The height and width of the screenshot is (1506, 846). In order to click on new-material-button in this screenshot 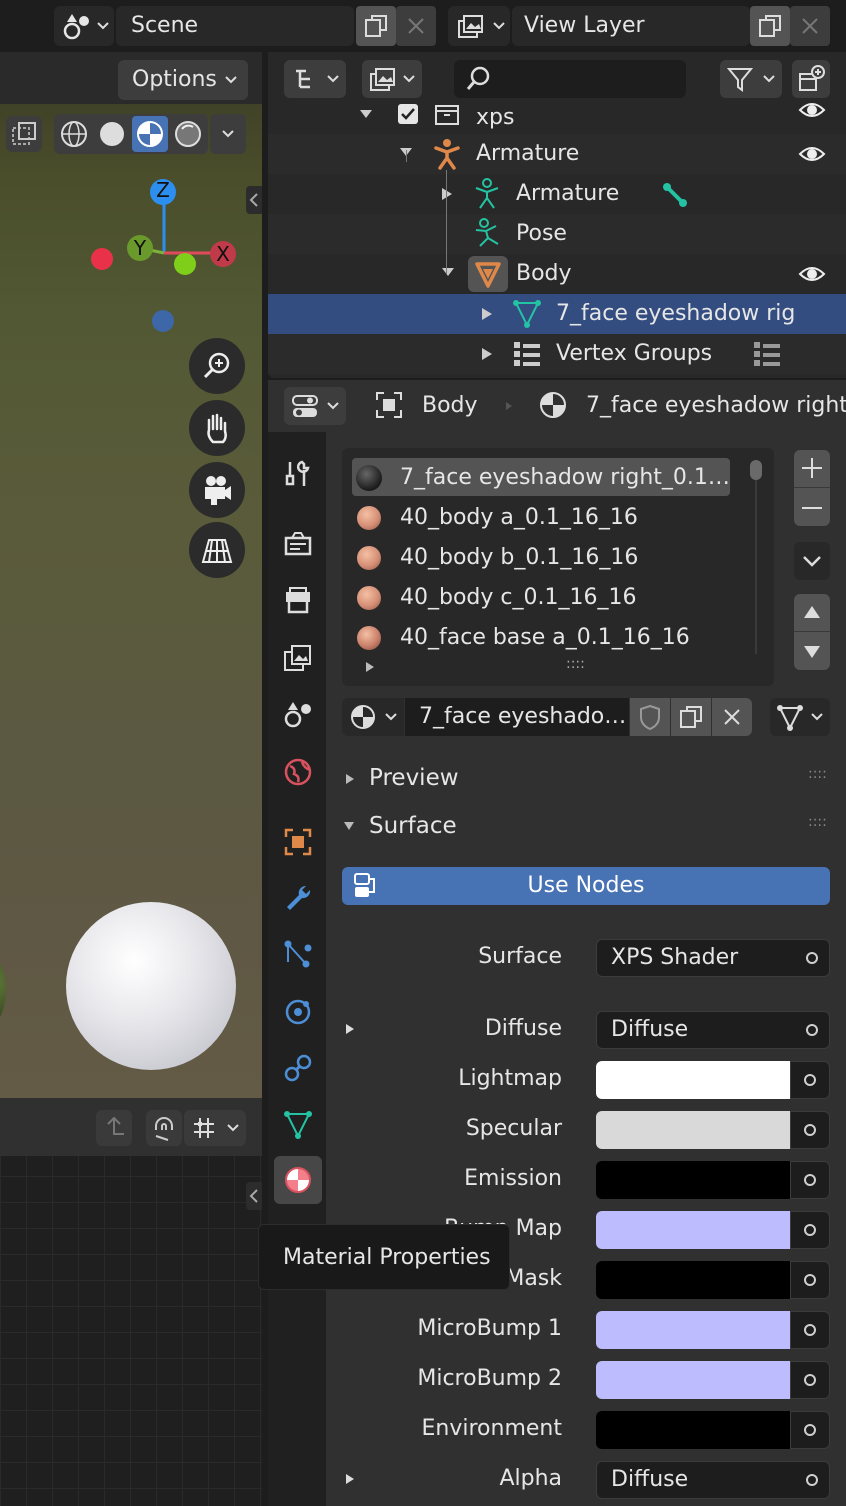, I will do `click(691, 717)`.